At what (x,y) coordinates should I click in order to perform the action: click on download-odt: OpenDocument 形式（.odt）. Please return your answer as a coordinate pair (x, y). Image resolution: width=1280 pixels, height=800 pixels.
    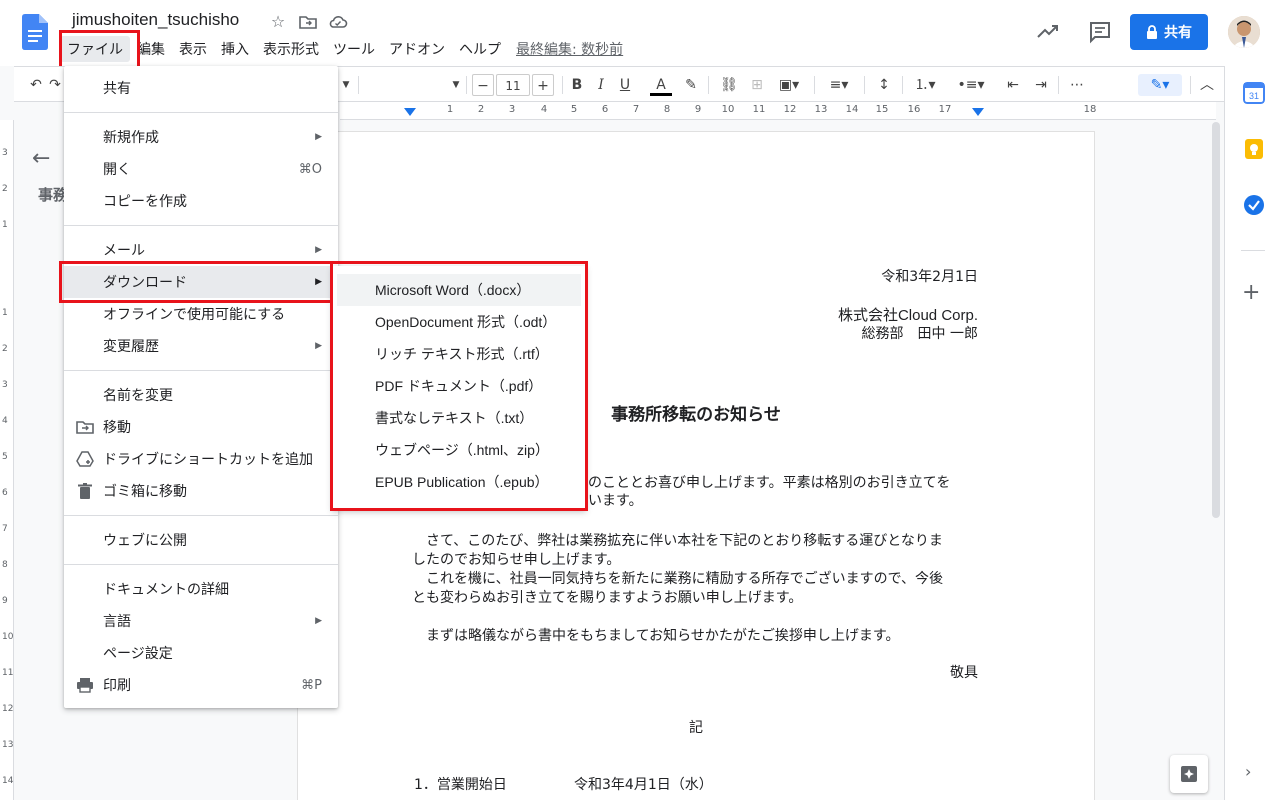
    Looking at the image, I should click on (459, 322).